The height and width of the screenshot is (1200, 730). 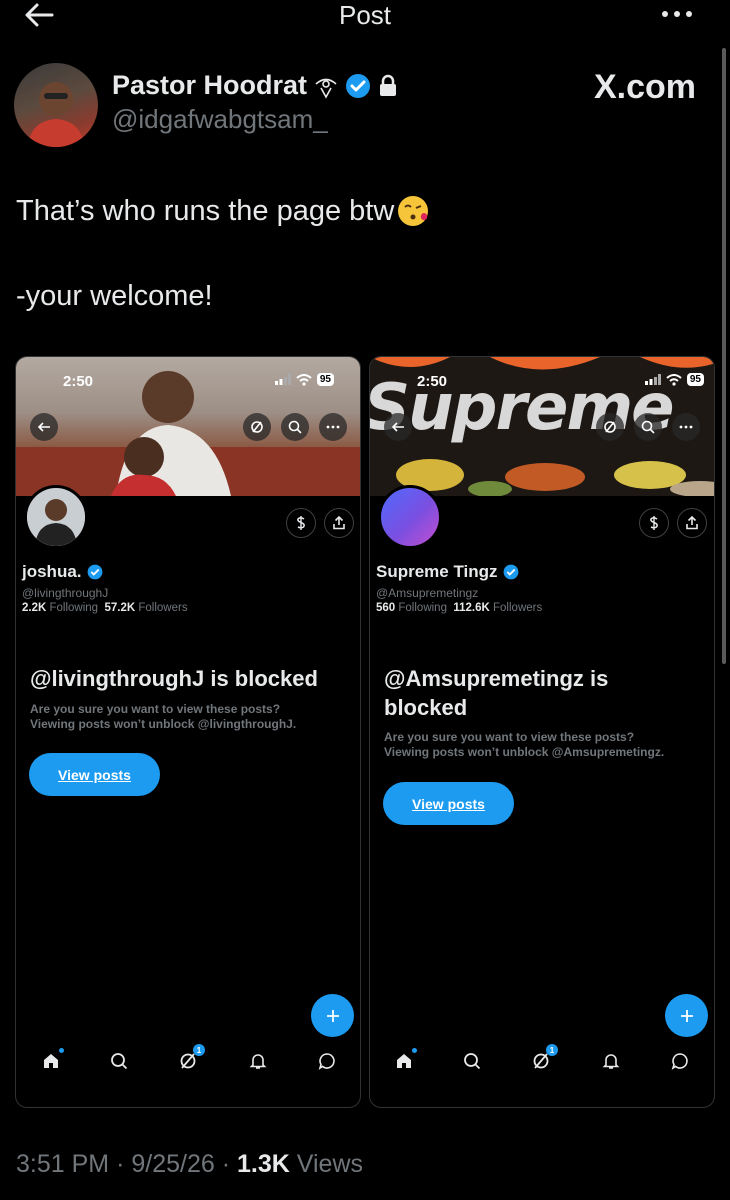 I want to click on author-name: Pastor Hoodrat, so click(x=210, y=85).